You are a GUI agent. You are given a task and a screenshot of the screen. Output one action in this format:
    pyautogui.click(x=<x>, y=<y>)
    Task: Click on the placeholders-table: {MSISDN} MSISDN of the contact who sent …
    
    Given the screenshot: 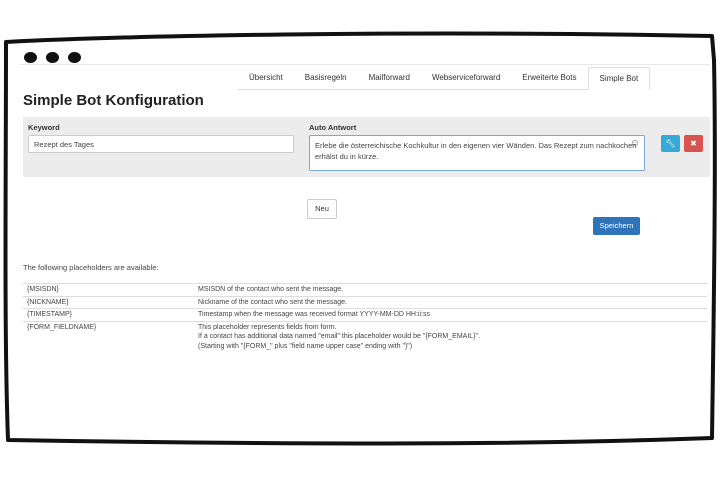 What is the action you would take?
    pyautogui.click(x=365, y=317)
    